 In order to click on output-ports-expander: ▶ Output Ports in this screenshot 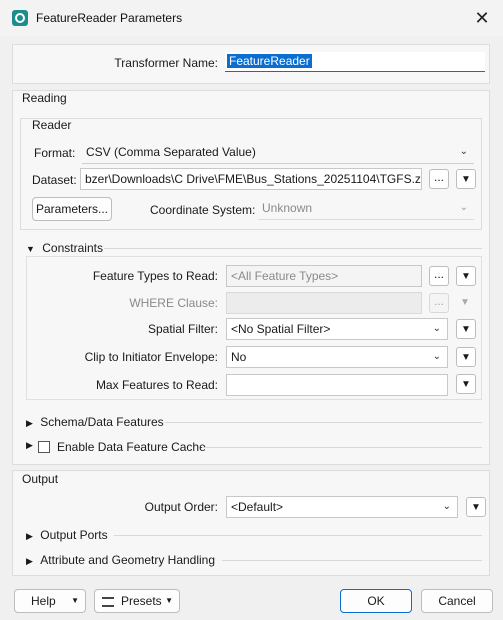, I will do `click(67, 535)`.